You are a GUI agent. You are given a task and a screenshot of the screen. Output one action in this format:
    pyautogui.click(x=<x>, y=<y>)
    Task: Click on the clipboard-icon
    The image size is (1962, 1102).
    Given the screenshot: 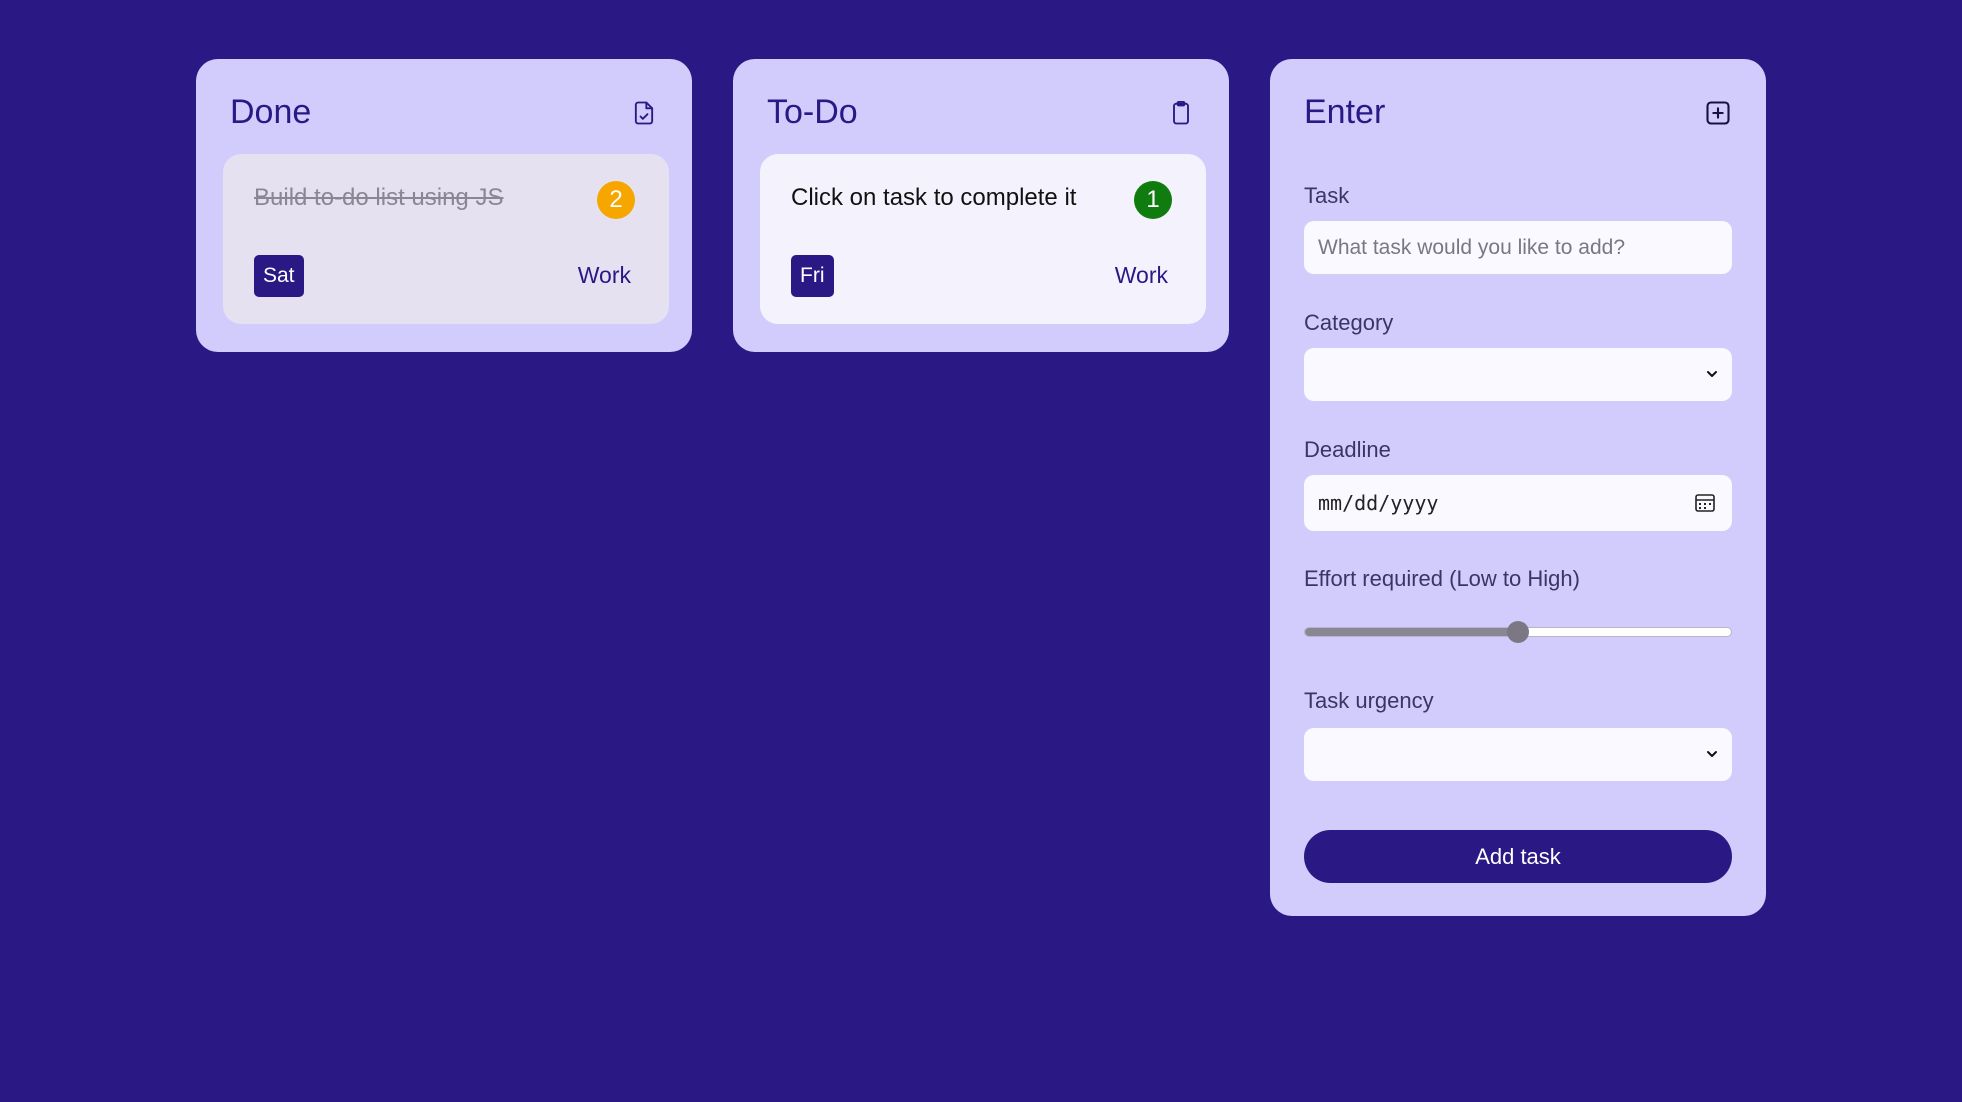 What is the action you would take?
    pyautogui.click(x=1181, y=113)
    